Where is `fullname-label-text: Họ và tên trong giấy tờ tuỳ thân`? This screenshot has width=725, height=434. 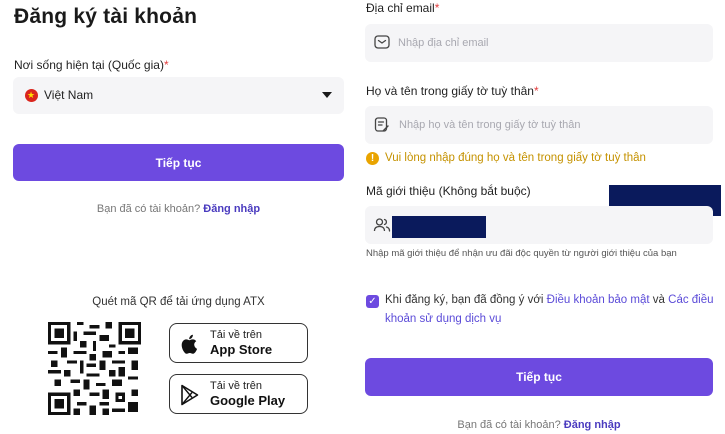
fullname-label-text: Họ và tên trong giấy tờ tuỳ thân is located at coordinates (450, 91).